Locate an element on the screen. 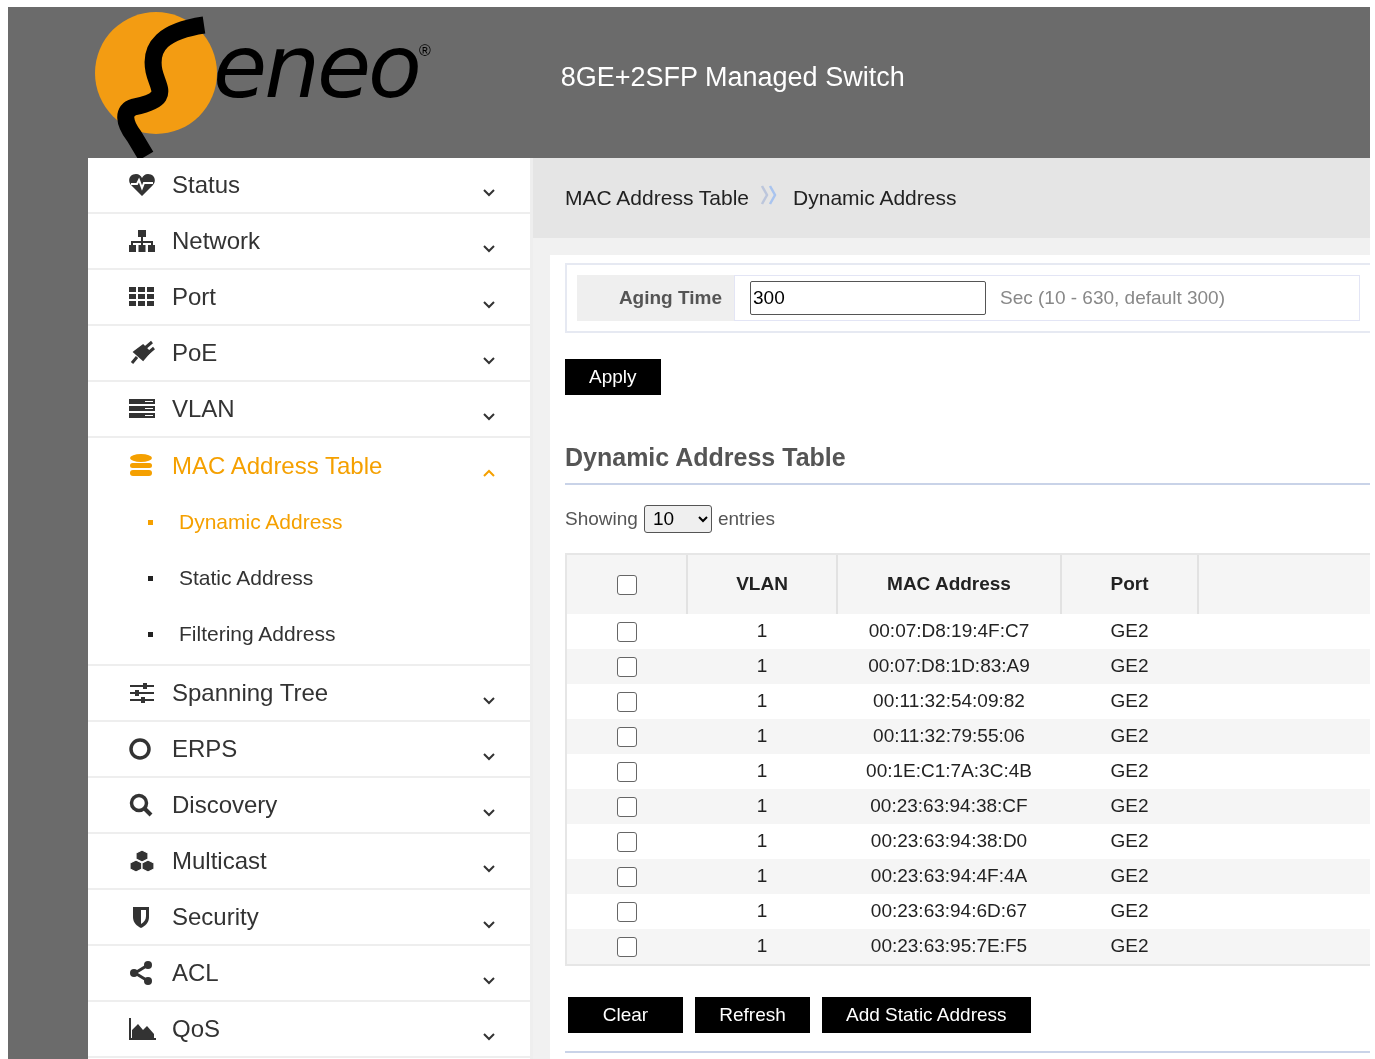 Image resolution: width=1375 pixels, height=1059 pixels. heart-pulse-icon is located at coordinates (142, 185).